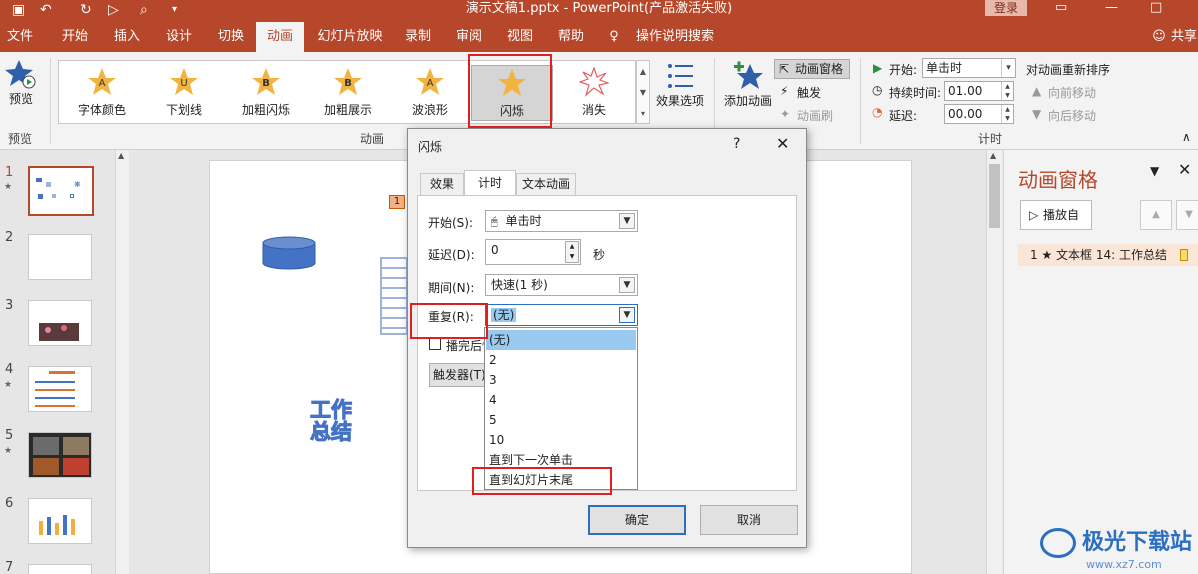 The width and height of the screenshot is (1198, 574). I want to click on tab-home: 开始, so click(75, 37).